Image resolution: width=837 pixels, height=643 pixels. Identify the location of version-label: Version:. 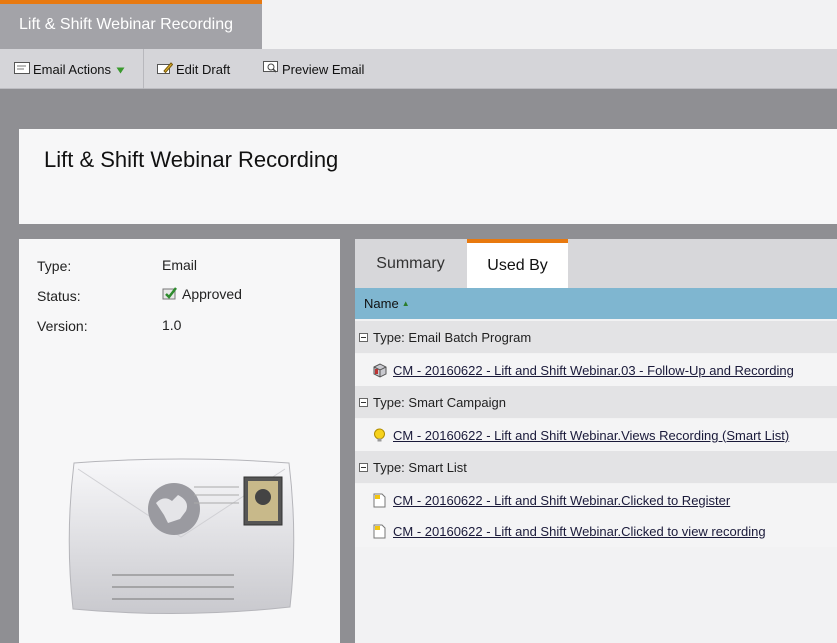
(62, 326).